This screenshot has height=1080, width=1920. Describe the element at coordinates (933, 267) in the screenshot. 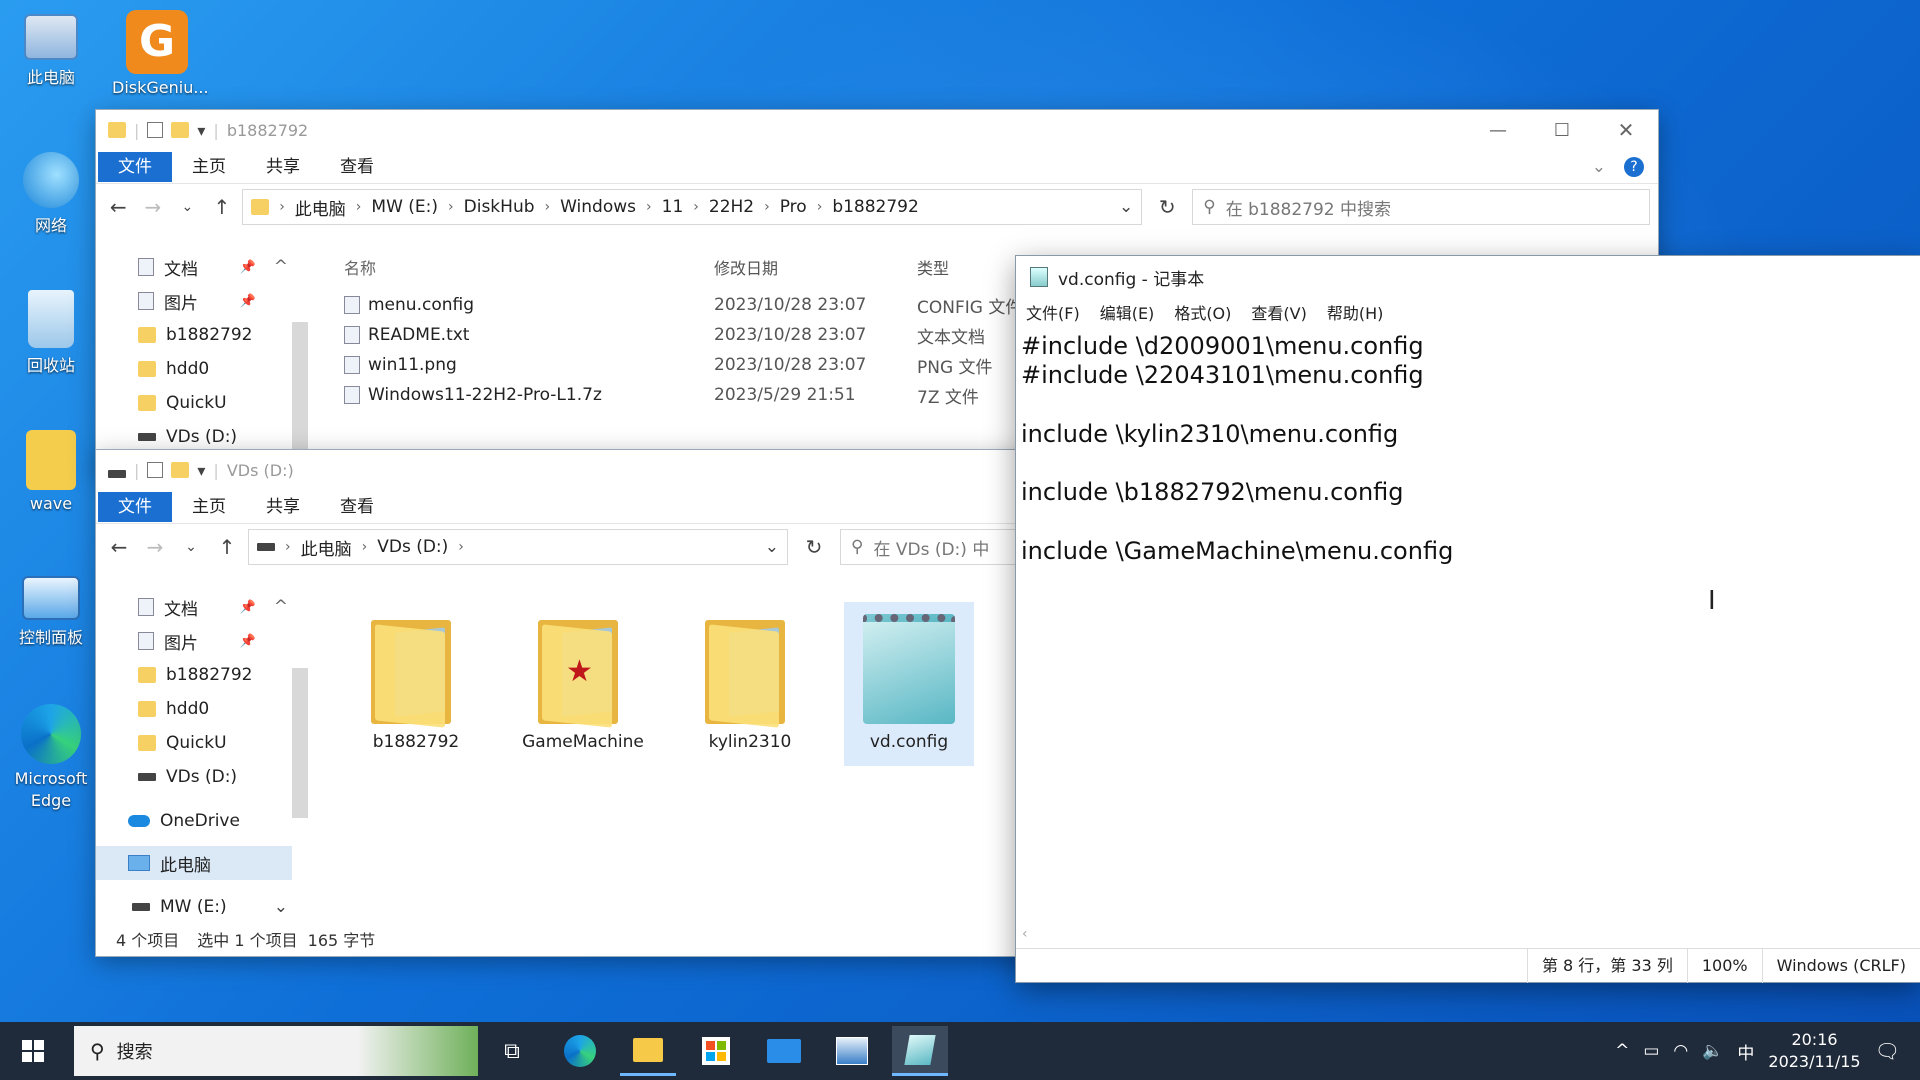

I see `column-type: 类型` at that location.